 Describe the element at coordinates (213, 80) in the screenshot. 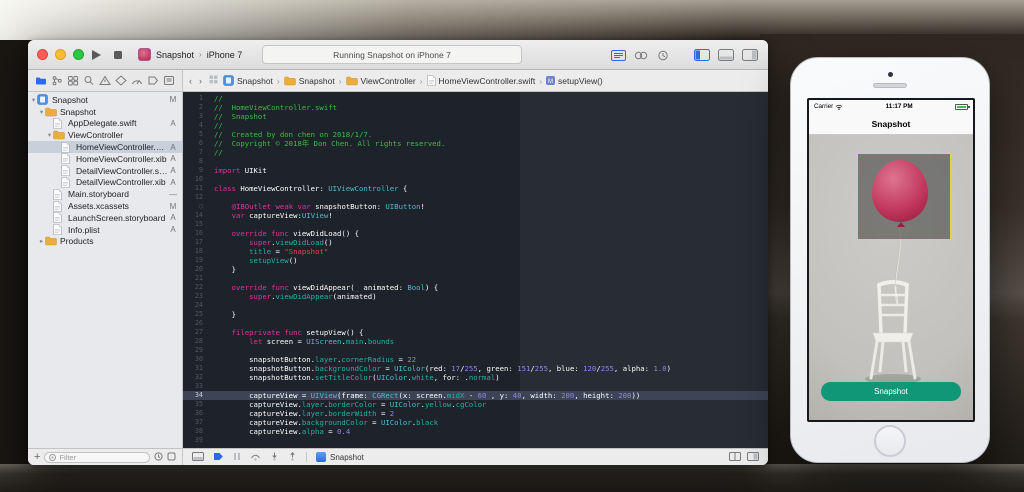

I see `related-items-button` at that location.